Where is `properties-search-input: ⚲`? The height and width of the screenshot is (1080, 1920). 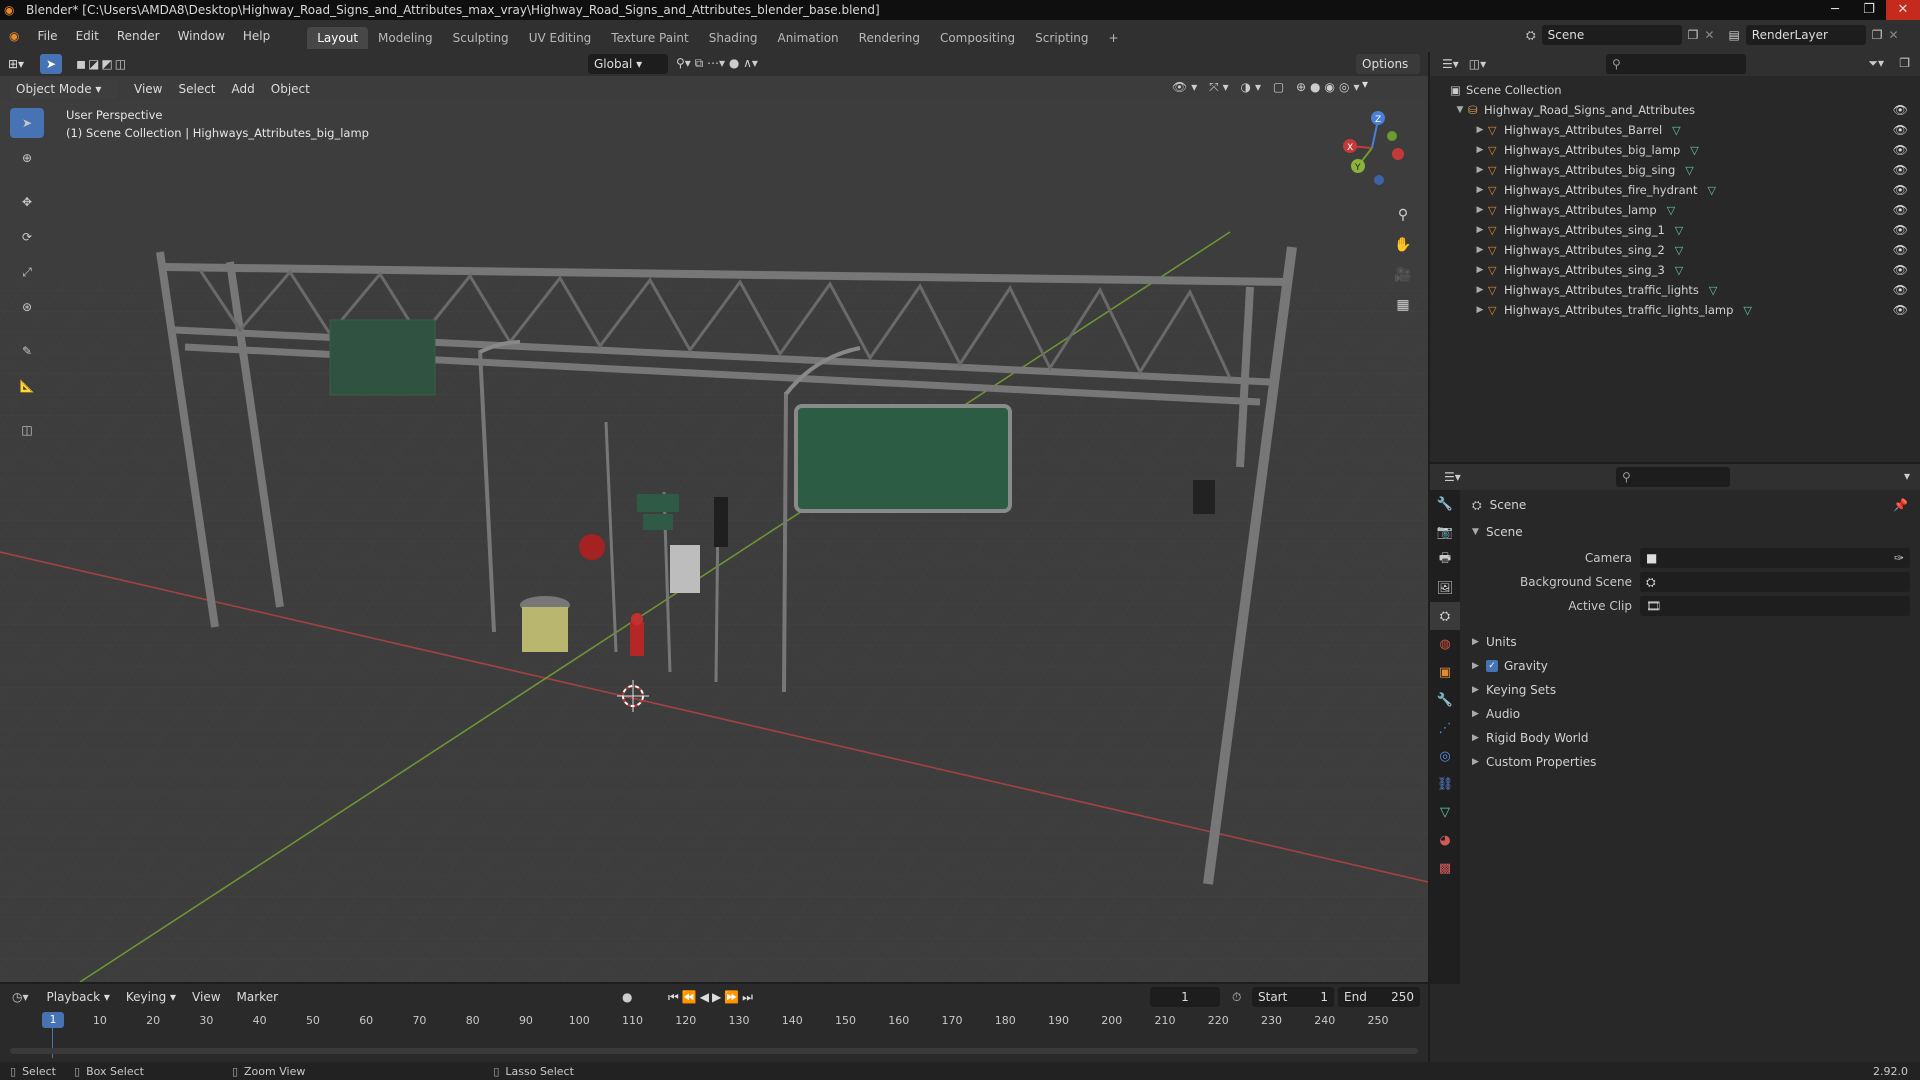 properties-search-input: ⚲ is located at coordinates (1673, 477).